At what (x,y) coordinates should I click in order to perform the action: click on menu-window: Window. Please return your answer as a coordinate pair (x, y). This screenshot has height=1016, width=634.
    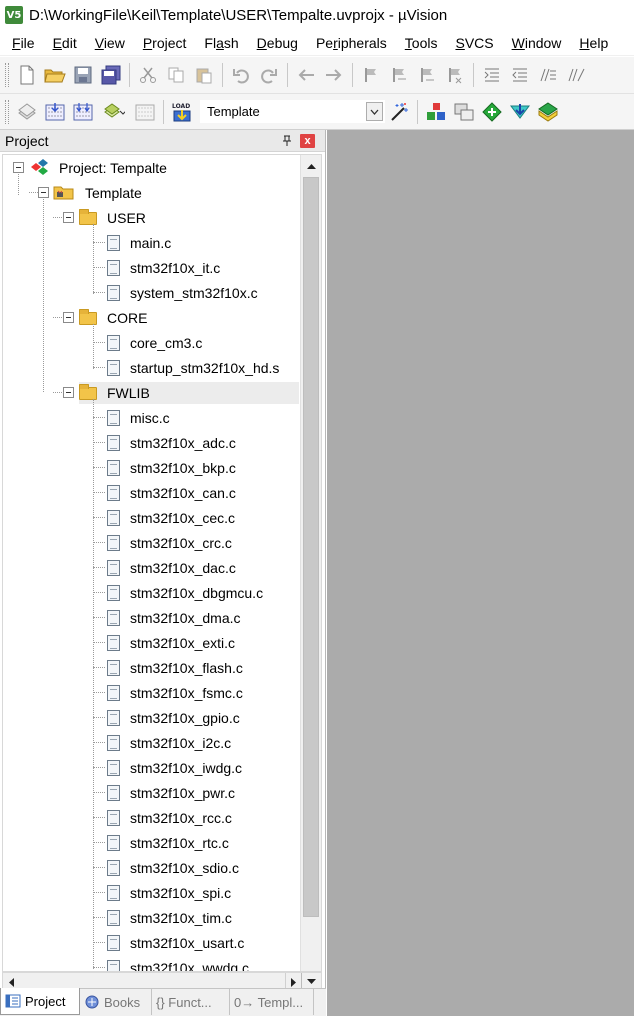
    Looking at the image, I should click on (537, 43).